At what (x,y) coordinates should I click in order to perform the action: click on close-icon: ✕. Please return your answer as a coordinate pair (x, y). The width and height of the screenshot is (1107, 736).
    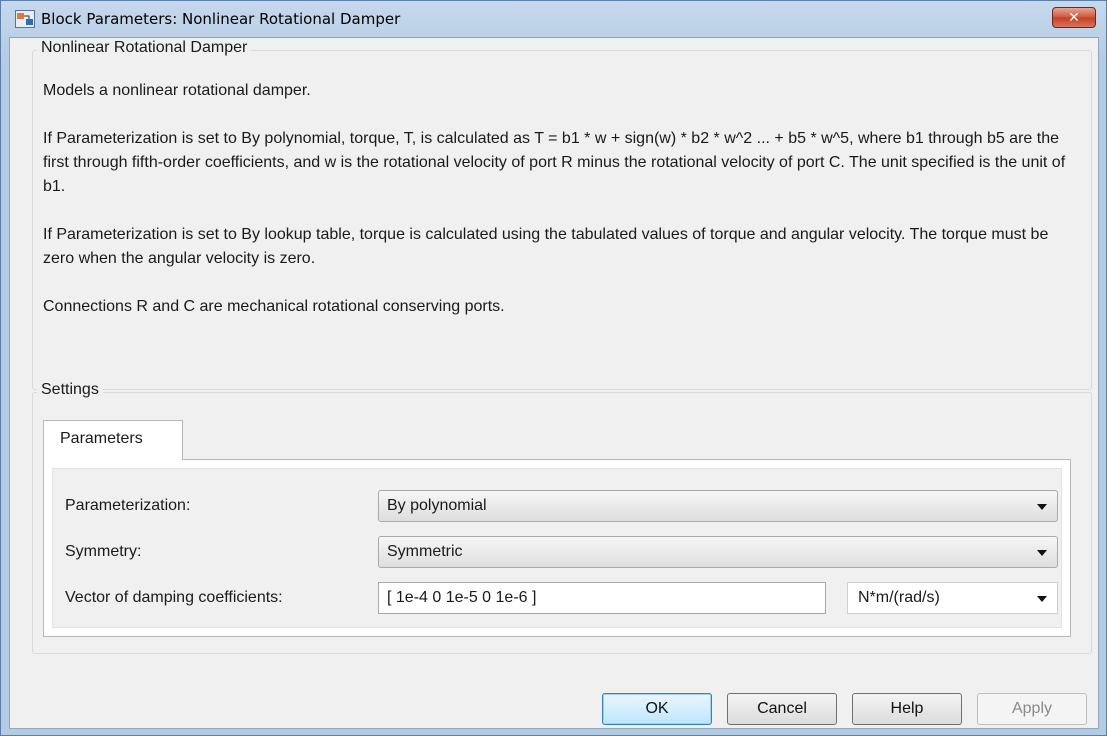
    Looking at the image, I should click on (1074, 17).